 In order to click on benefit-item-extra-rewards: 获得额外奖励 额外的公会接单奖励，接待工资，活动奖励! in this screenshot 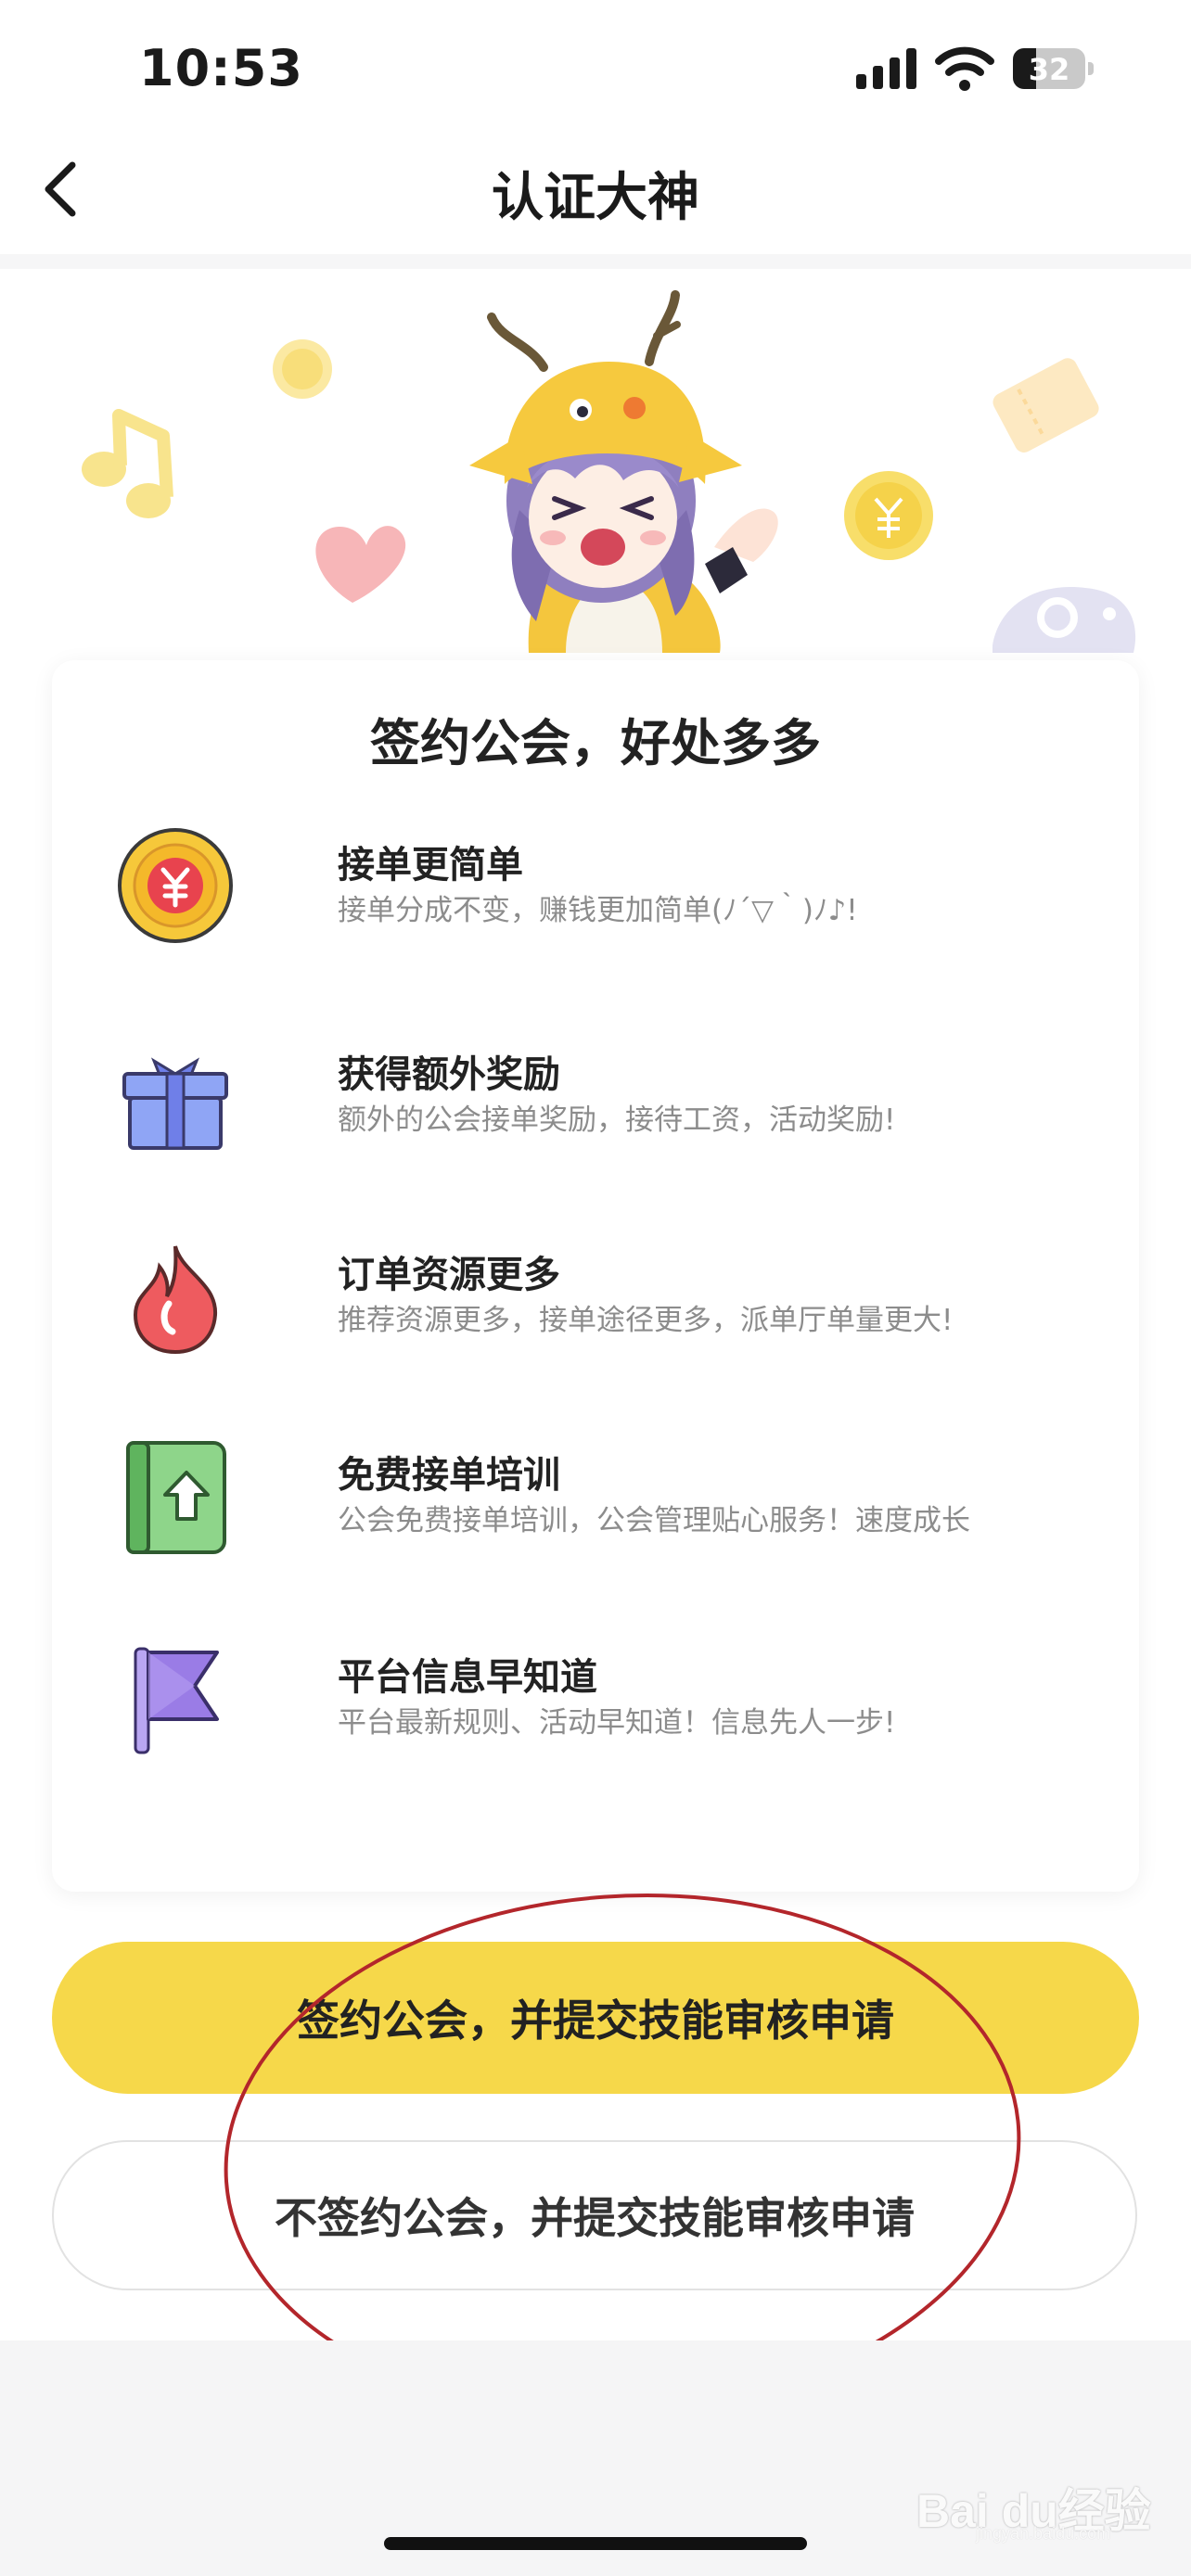, I will do `click(606, 1100)`.